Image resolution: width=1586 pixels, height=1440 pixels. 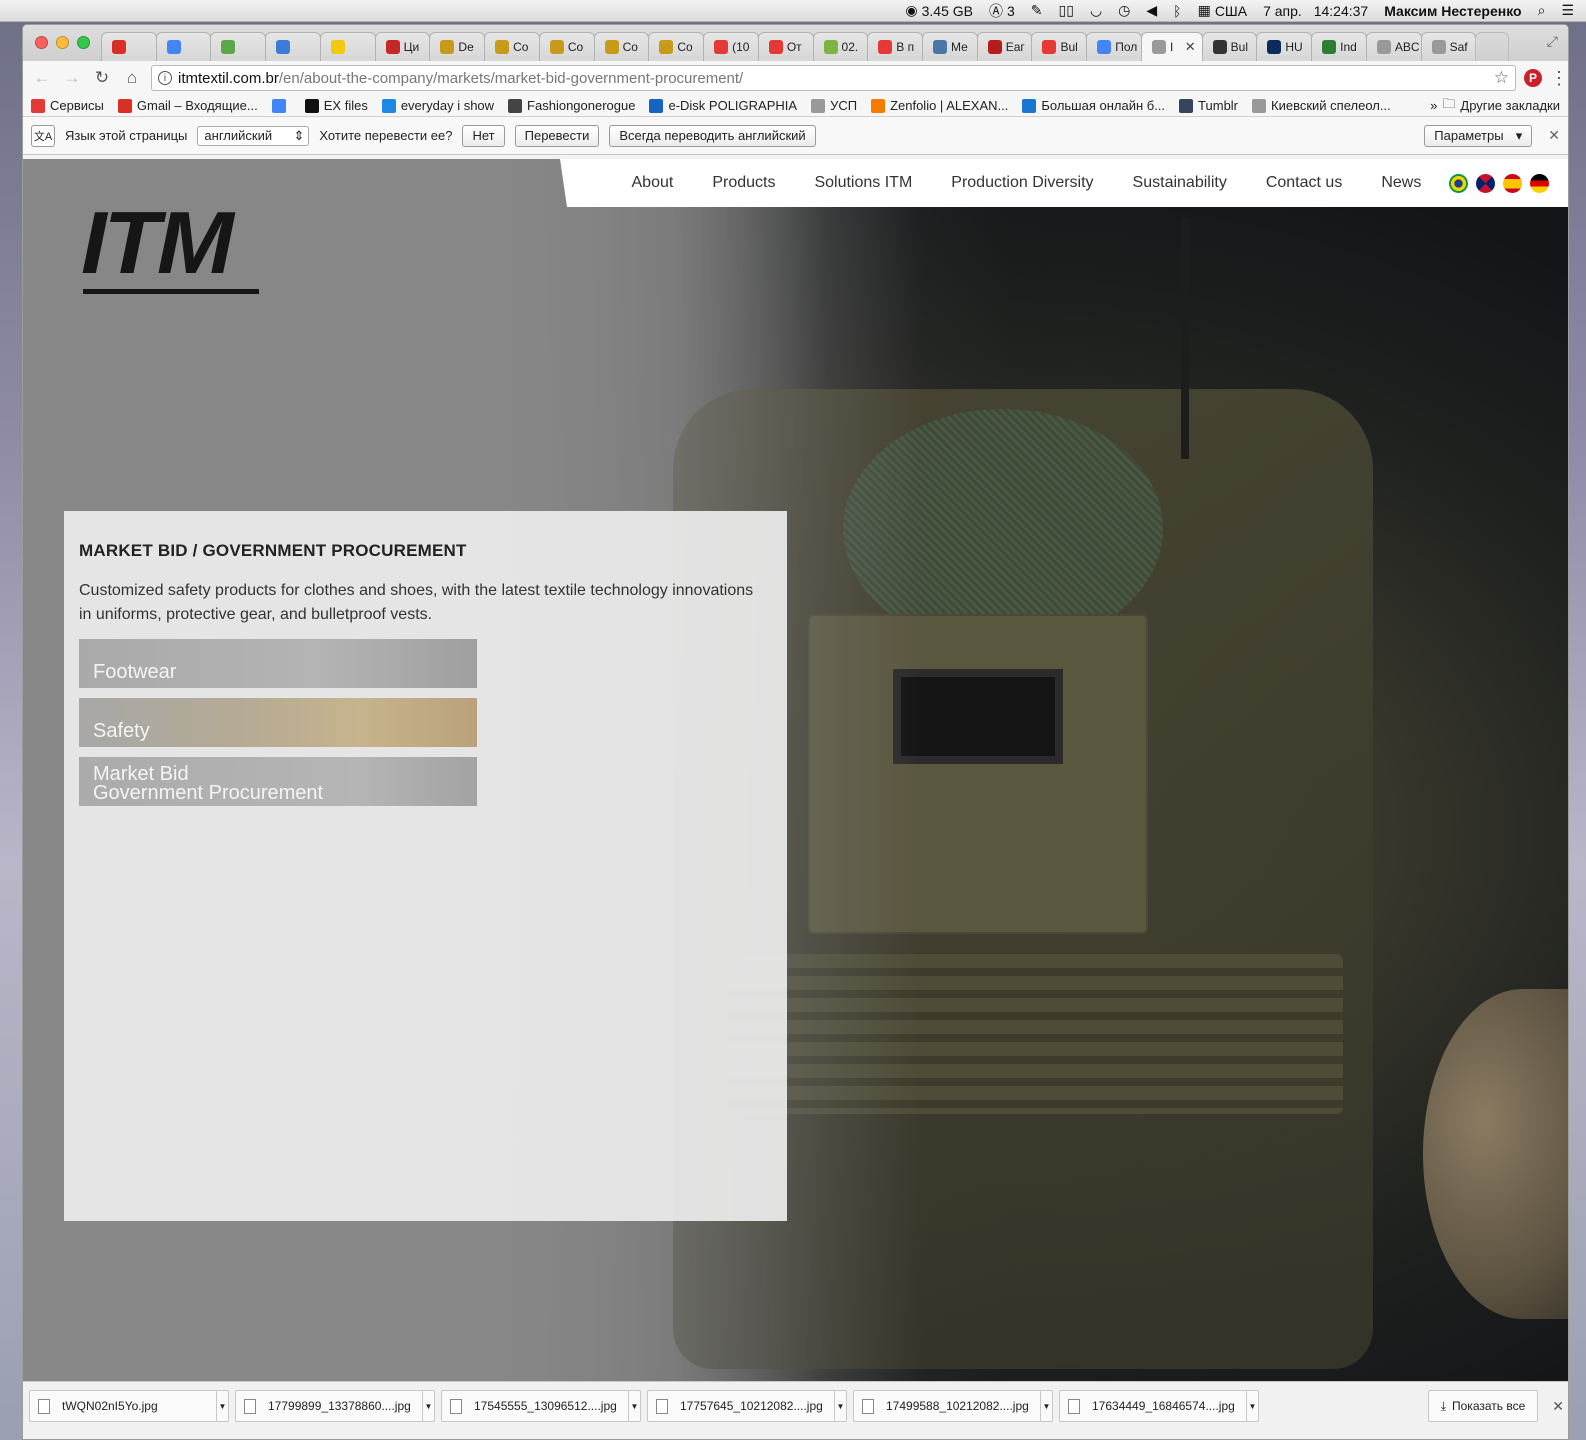 What do you see at coordinates (1022, 183) in the screenshot?
I see `nav-link-production-diversity: Production Diversity` at bounding box center [1022, 183].